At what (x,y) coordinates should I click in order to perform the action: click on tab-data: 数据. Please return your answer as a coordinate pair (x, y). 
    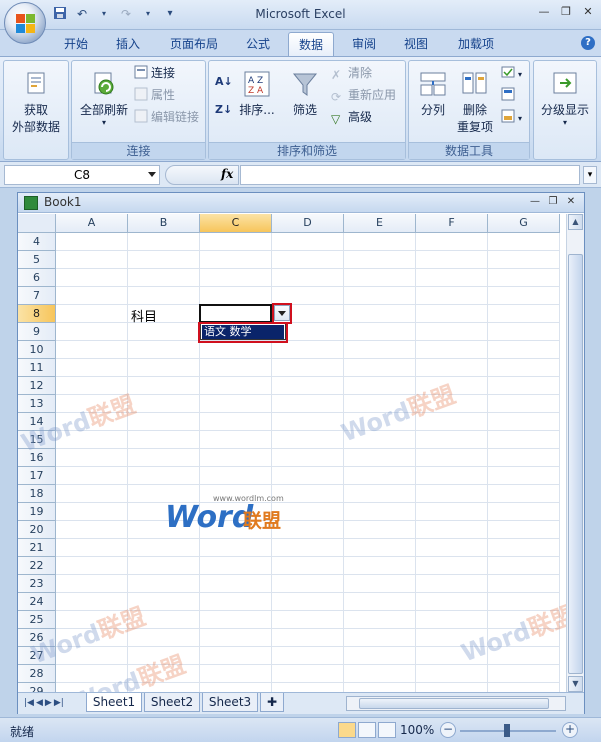
    Looking at the image, I should click on (311, 44).